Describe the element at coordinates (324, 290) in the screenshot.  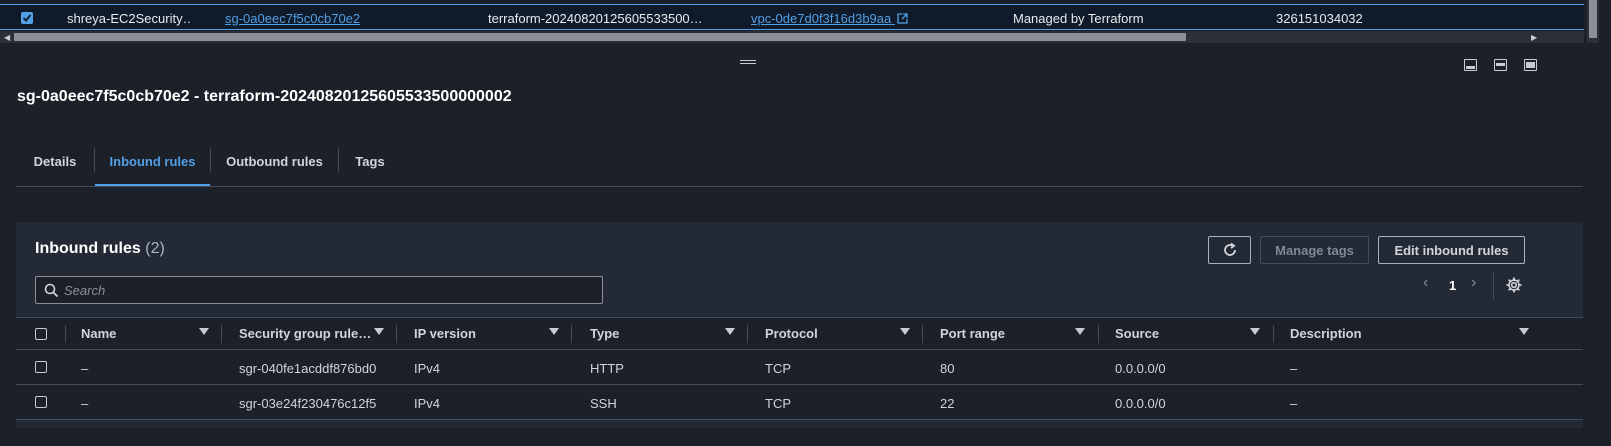
I see `search-input` at that location.